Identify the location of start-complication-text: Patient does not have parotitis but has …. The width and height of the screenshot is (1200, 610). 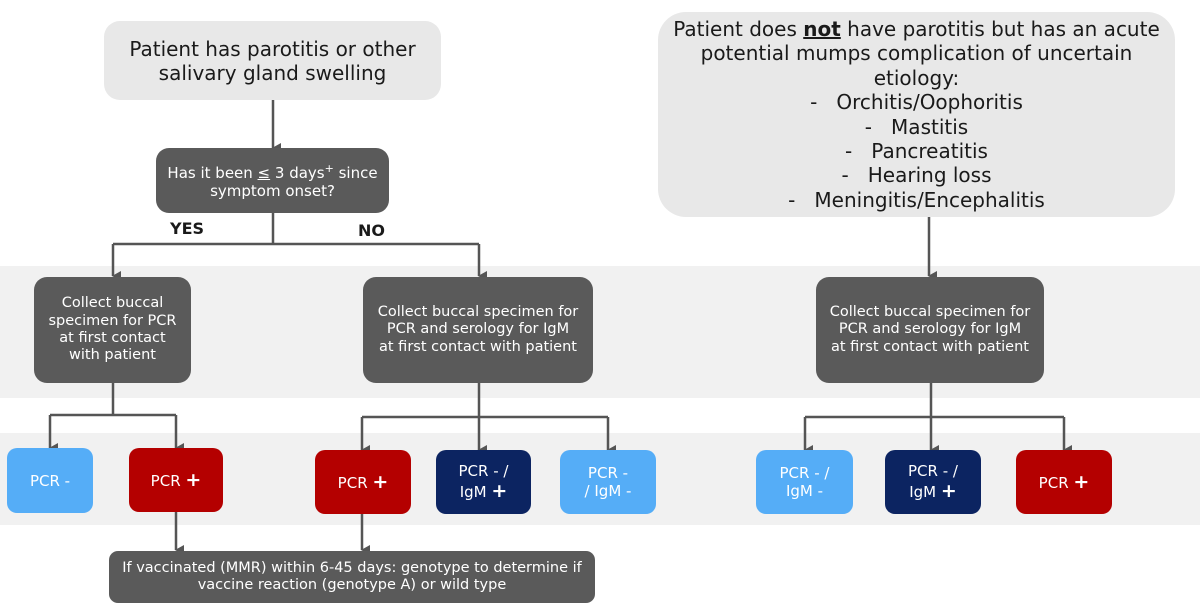
(916, 114).